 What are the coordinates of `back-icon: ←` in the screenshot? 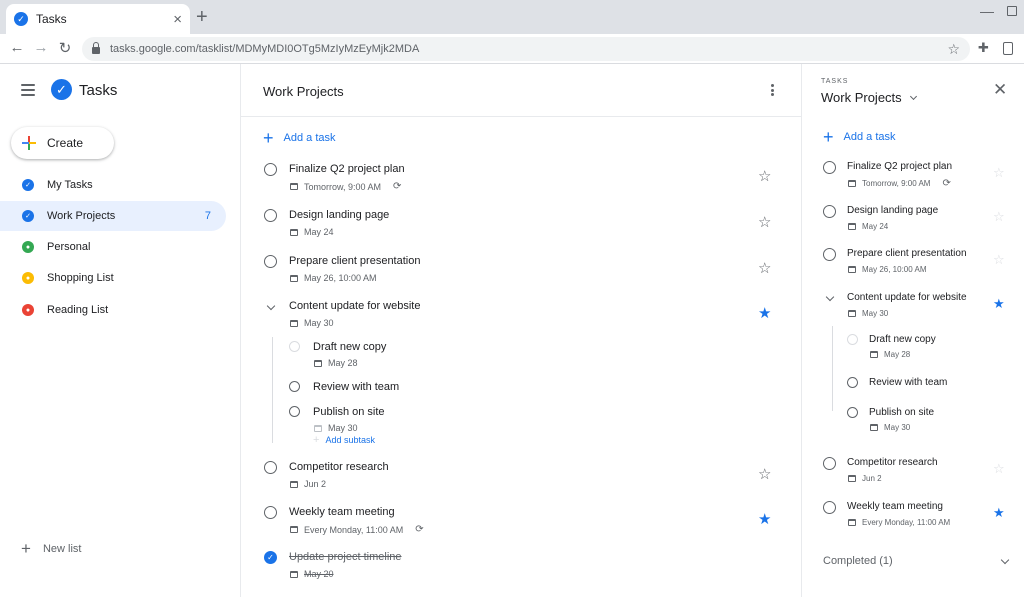 It's located at (17, 47).